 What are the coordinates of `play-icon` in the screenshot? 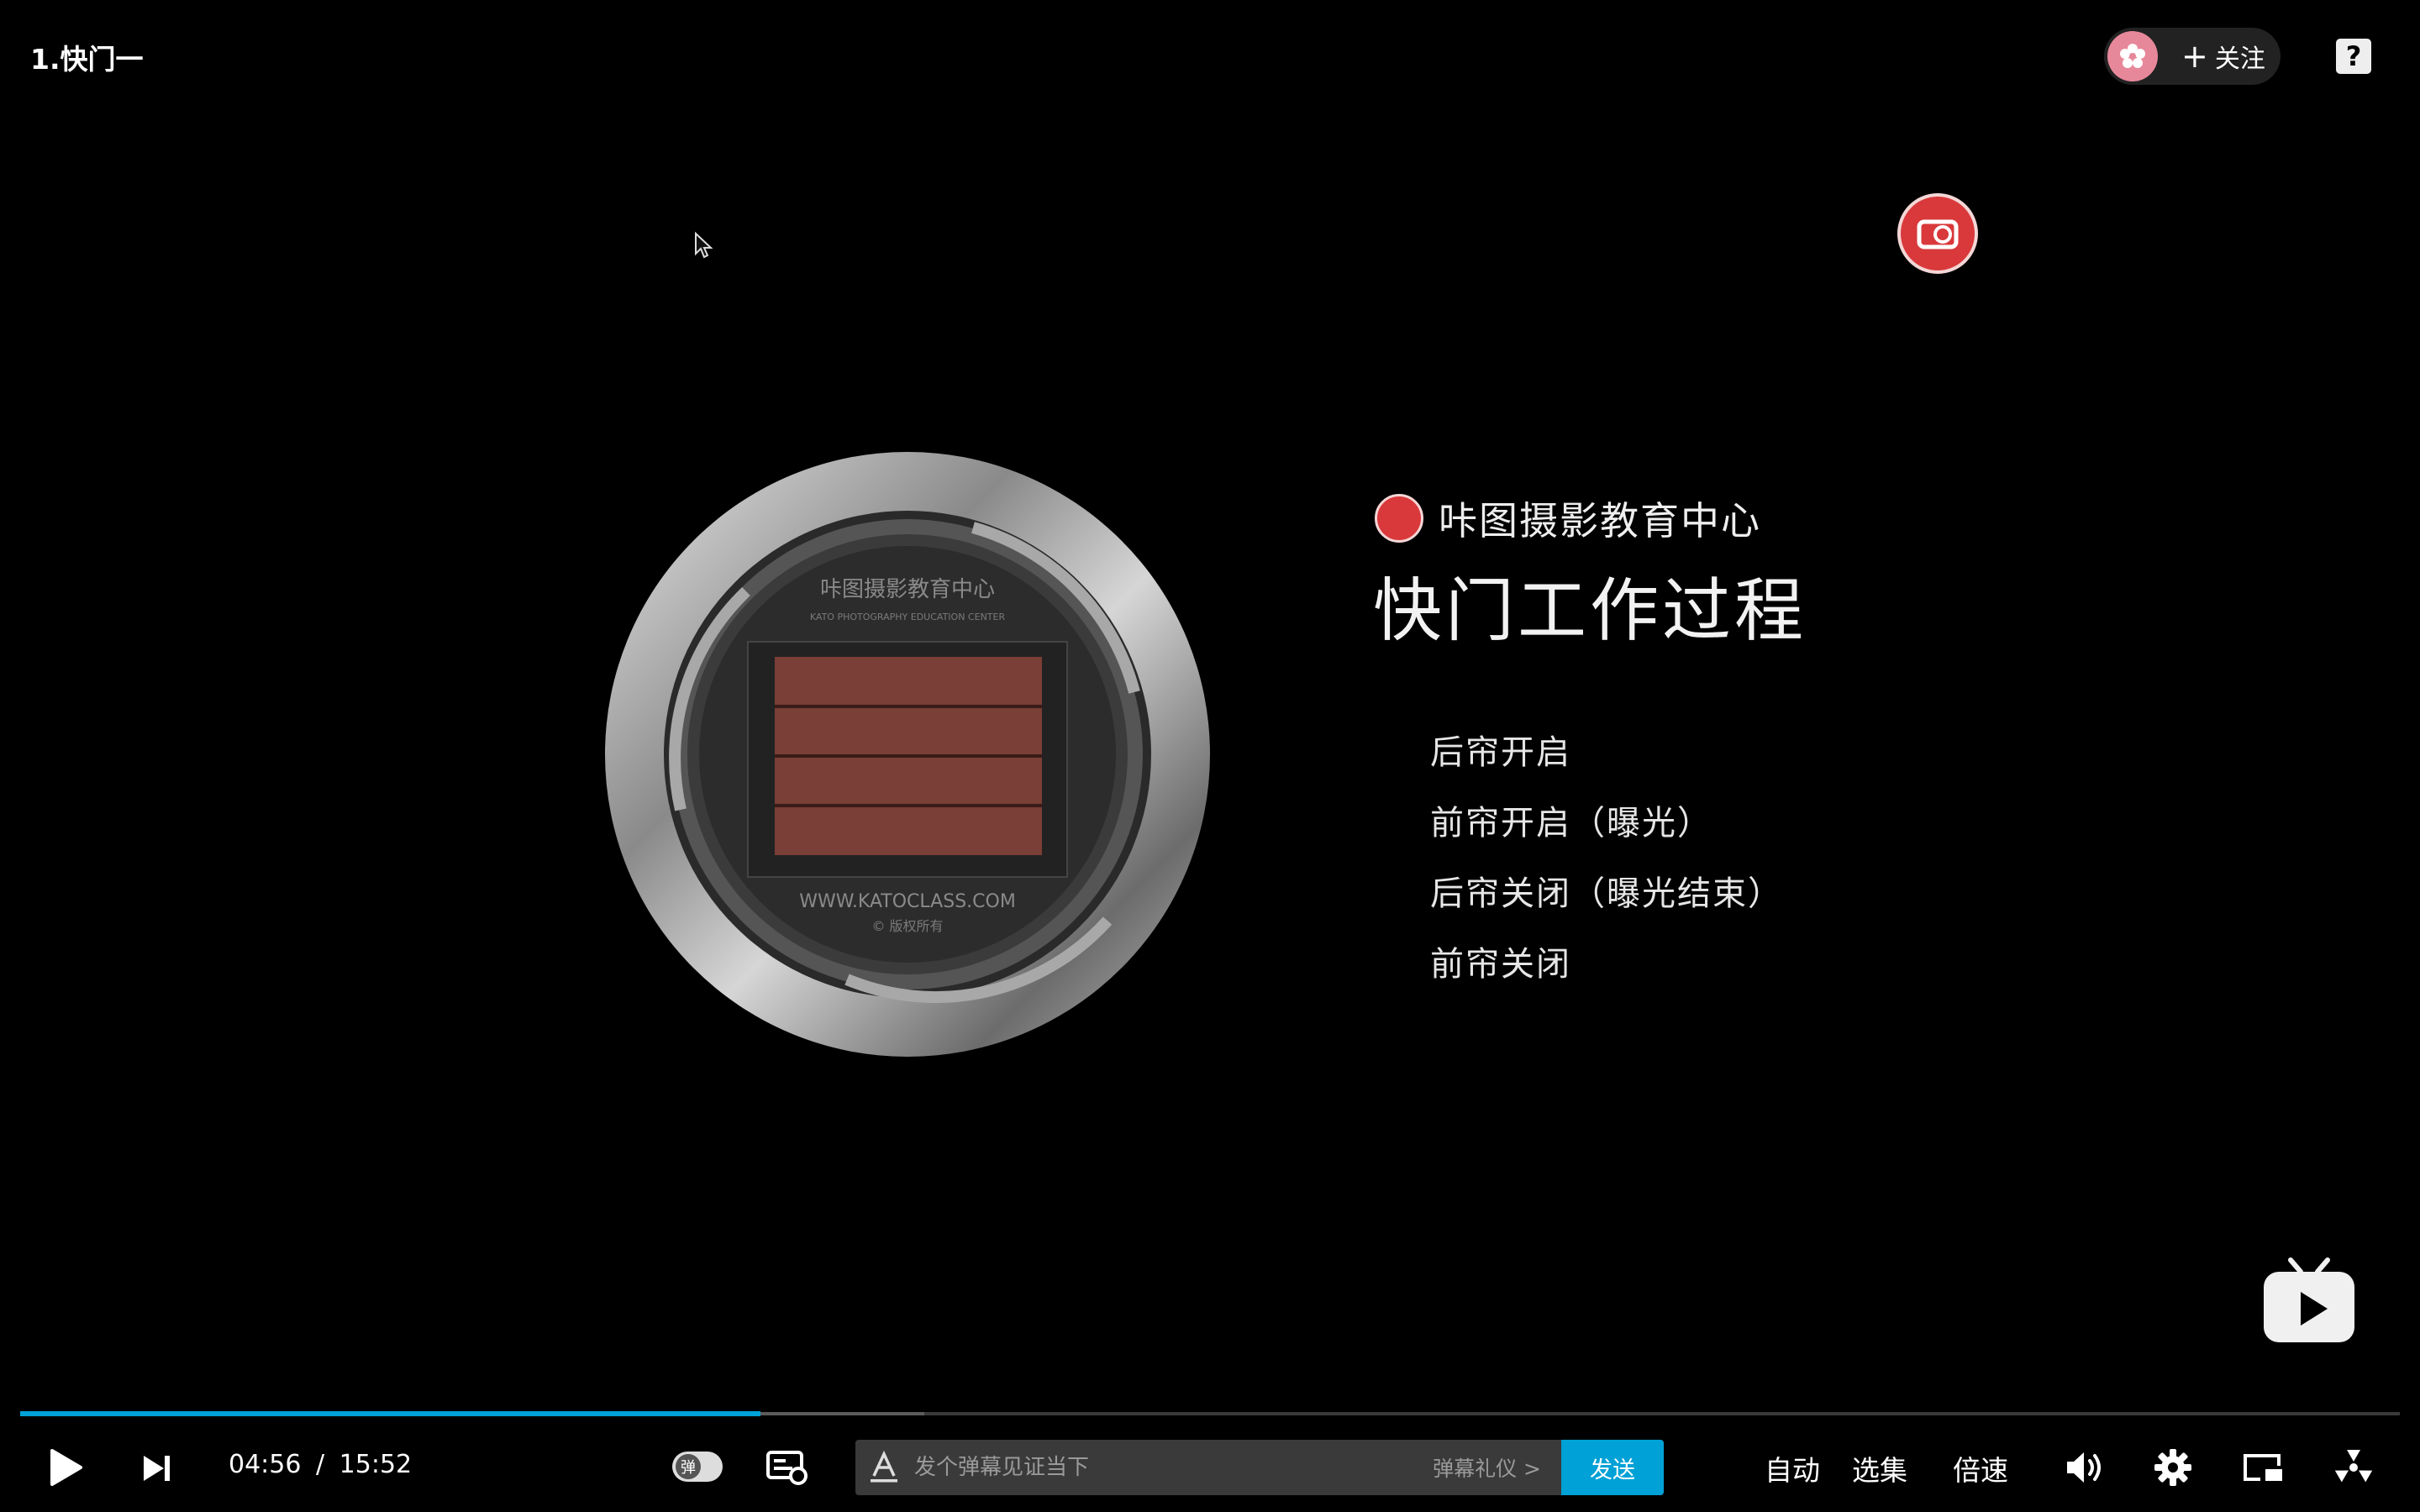 It's located at (66, 1467).